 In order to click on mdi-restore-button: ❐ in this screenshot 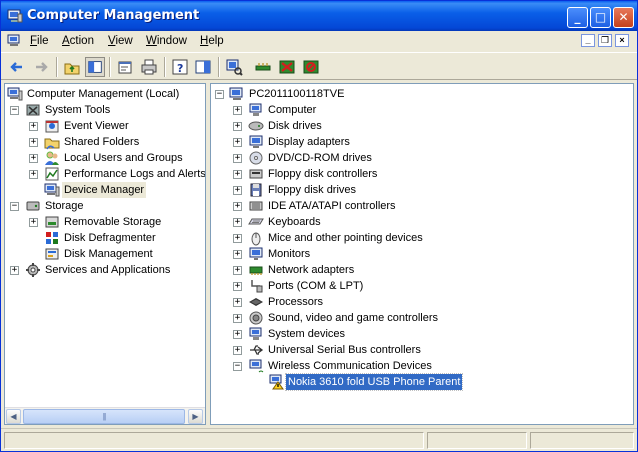, I will do `click(605, 40)`.